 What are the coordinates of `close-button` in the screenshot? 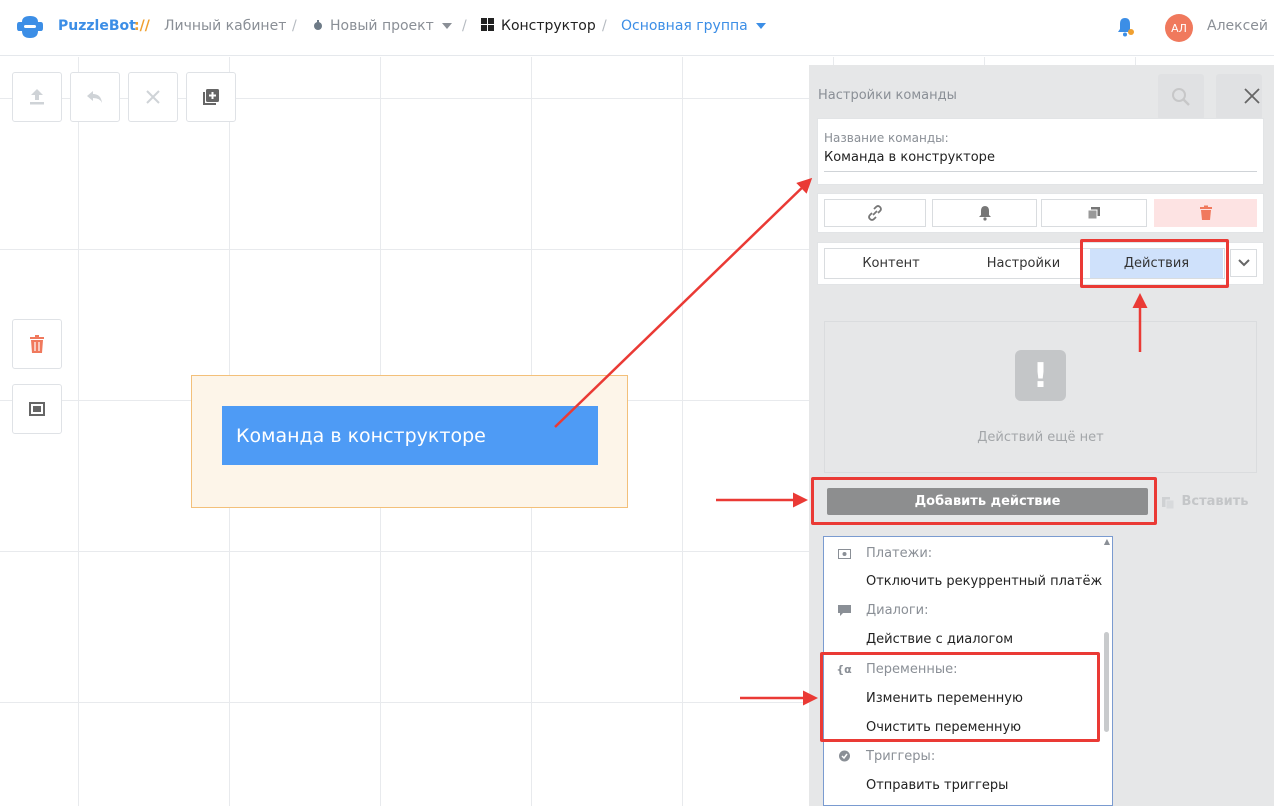 It's located at (153, 97).